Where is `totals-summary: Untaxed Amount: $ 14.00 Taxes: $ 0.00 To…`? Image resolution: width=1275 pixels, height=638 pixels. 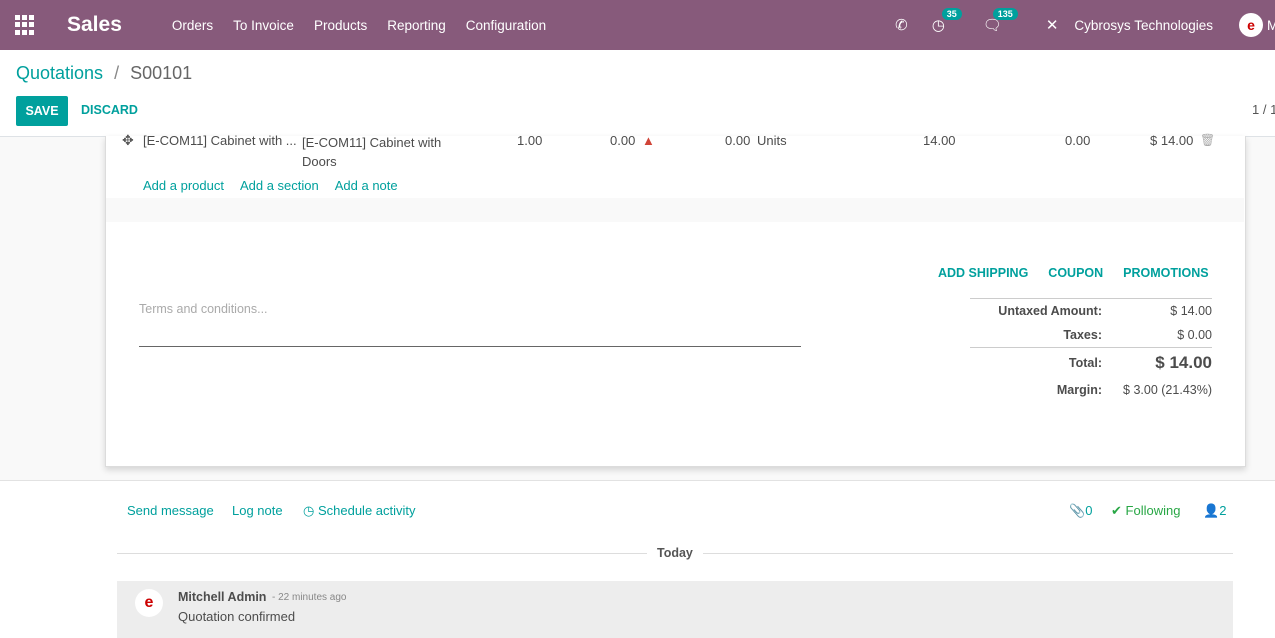 totals-summary: Untaxed Amount: $ 14.00 Taxes: $ 0.00 To… is located at coordinates (1091, 350).